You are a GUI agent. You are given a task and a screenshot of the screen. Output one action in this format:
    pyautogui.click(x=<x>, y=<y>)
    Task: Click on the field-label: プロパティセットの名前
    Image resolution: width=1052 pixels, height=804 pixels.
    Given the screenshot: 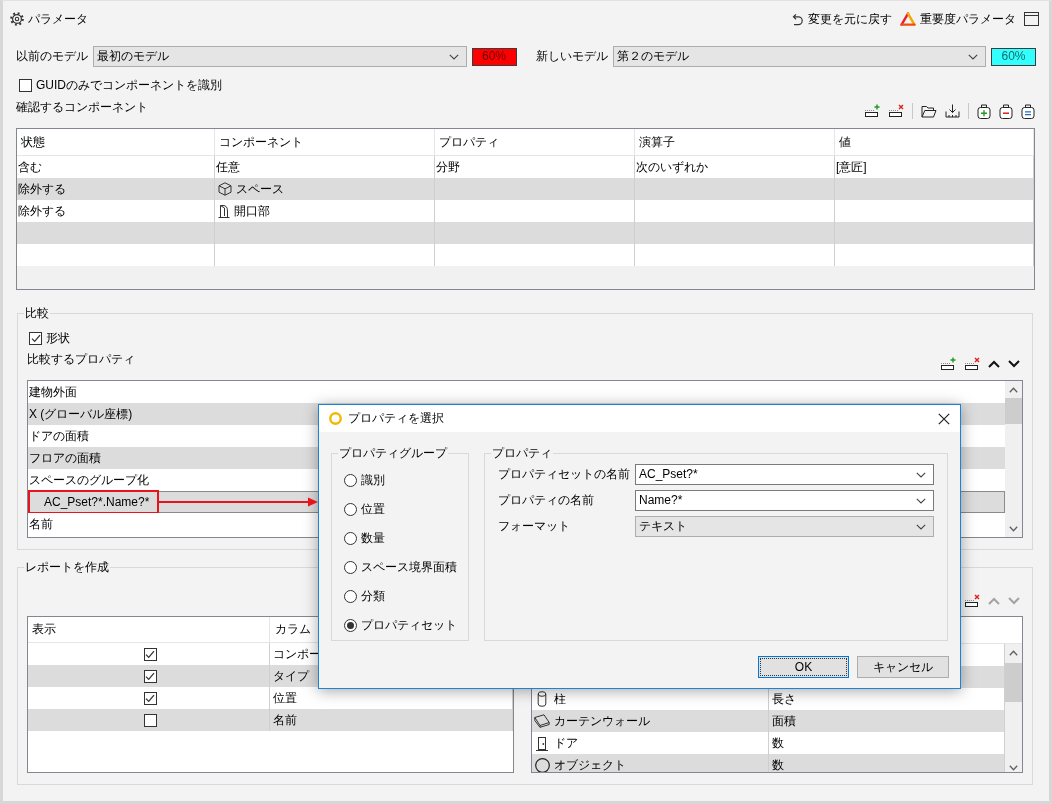 What is the action you would take?
    pyautogui.click(x=564, y=474)
    